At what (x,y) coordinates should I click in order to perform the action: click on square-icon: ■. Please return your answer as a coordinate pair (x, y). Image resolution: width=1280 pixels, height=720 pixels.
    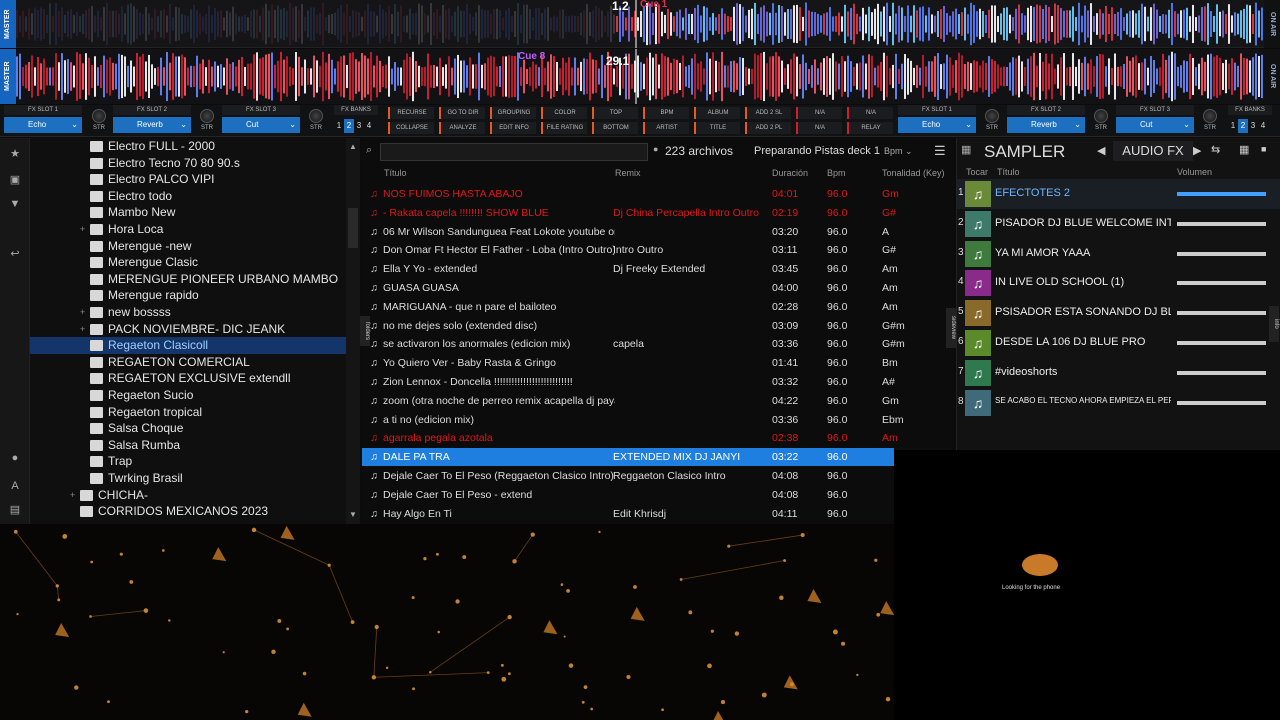
    Looking at the image, I should click on (1263, 149).